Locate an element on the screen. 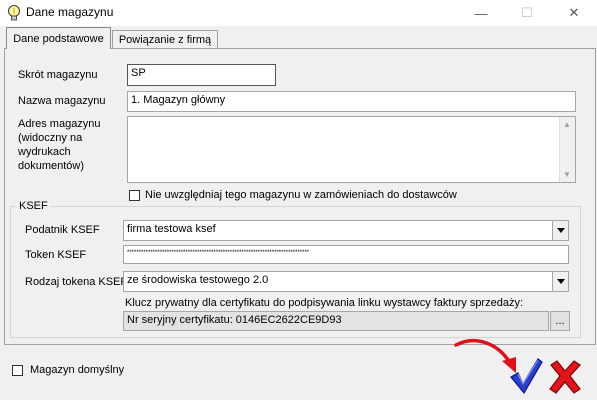 The image size is (597, 400). title-bar: Dane magazynu — ☐ ✕ is located at coordinates (298, 13).